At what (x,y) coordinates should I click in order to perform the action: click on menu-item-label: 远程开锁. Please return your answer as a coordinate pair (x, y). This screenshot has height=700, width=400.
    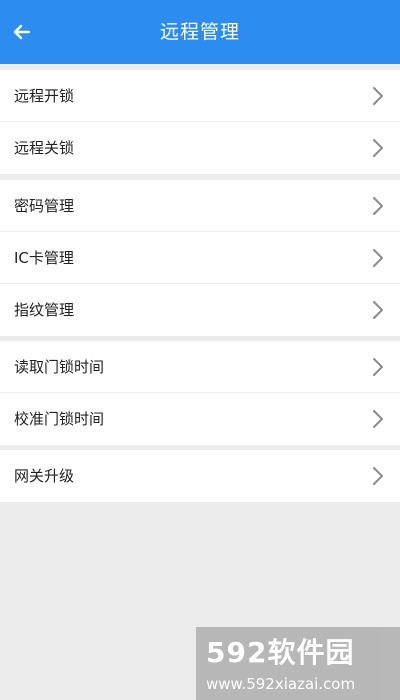
    Looking at the image, I should click on (44, 96).